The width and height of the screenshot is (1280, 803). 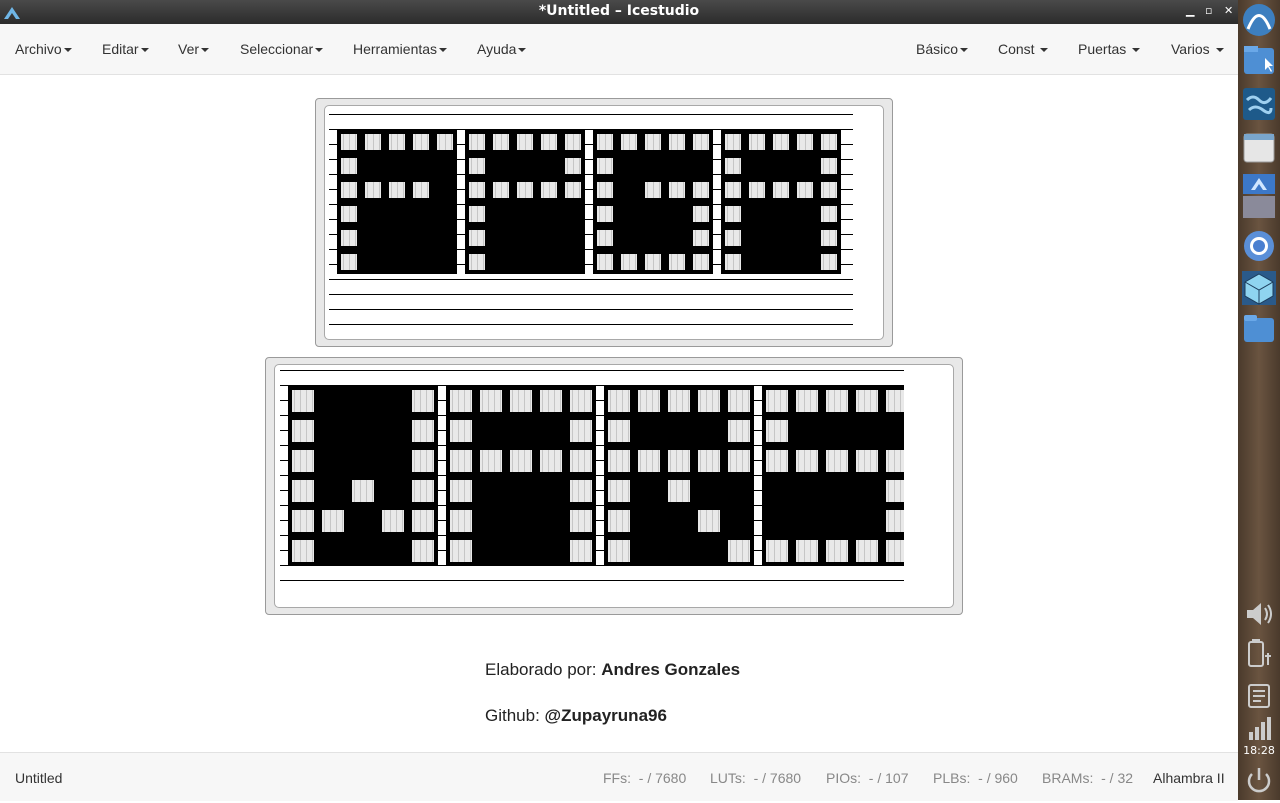 I want to click on board-name: Alhambra II, so click(x=1189, y=778).